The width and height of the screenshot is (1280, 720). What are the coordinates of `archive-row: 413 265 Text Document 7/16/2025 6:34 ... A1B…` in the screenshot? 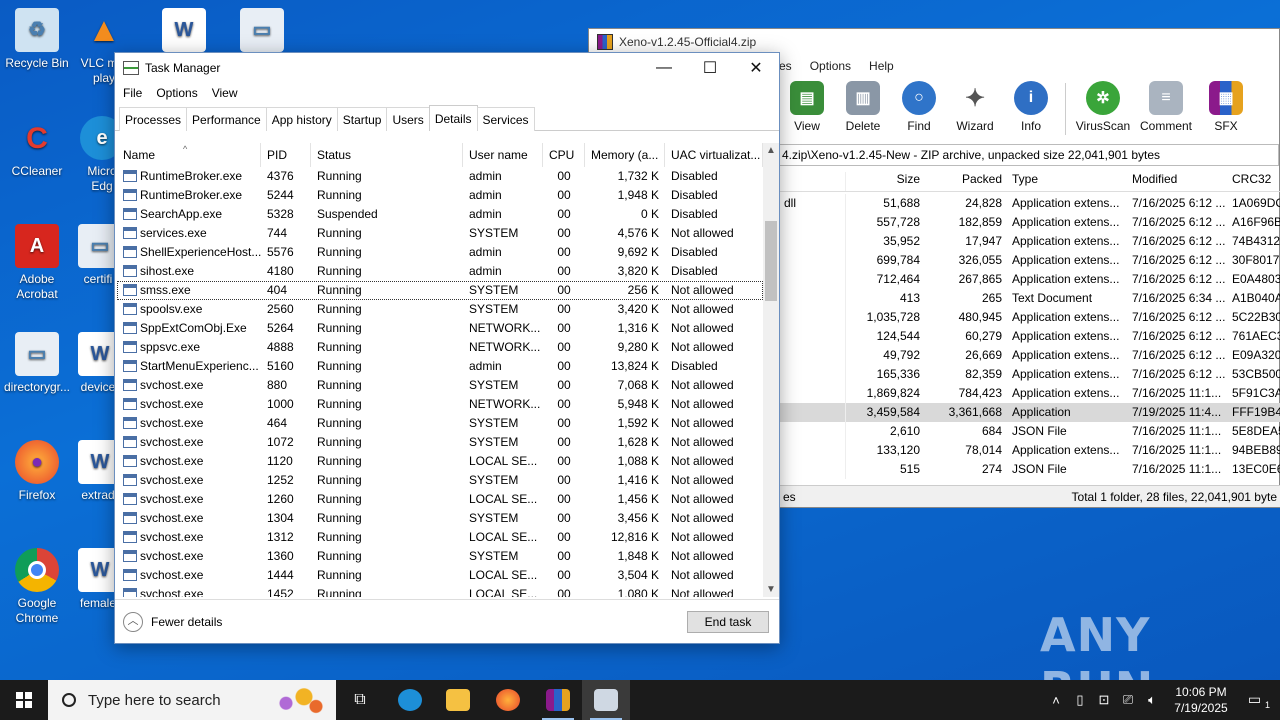 It's located at (1029, 298).